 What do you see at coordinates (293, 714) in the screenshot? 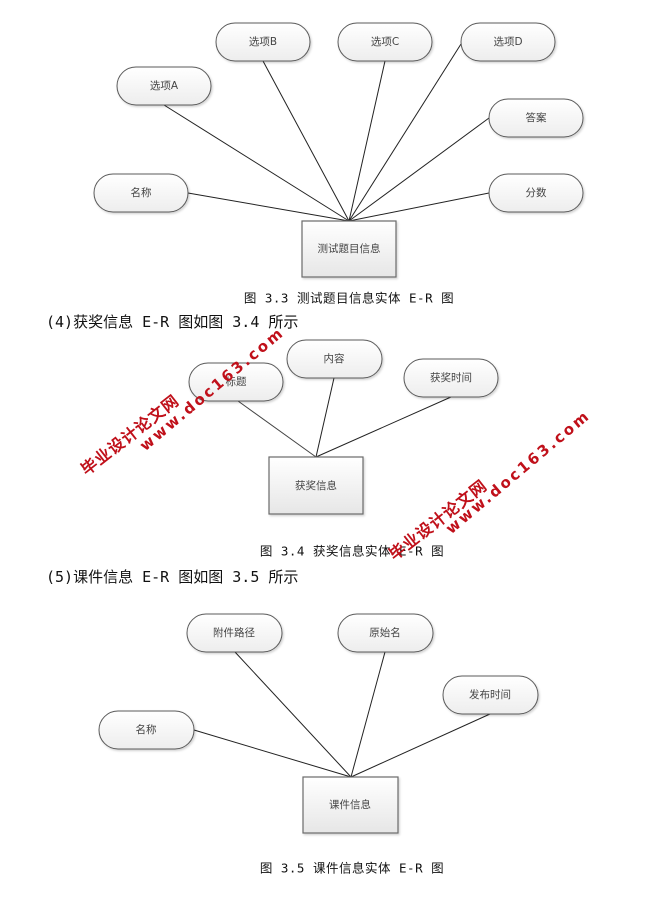
I see `link-attachment-path` at bounding box center [293, 714].